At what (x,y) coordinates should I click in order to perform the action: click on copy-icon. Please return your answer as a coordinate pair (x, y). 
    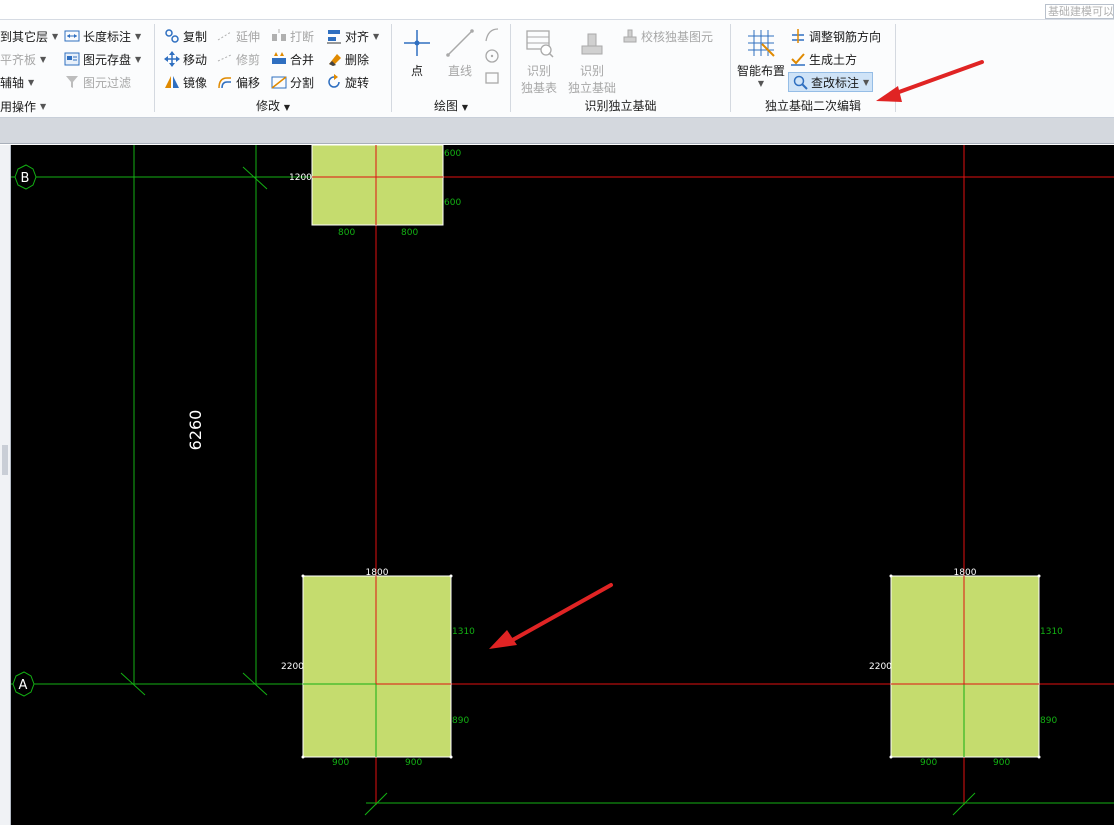
    Looking at the image, I should click on (172, 36).